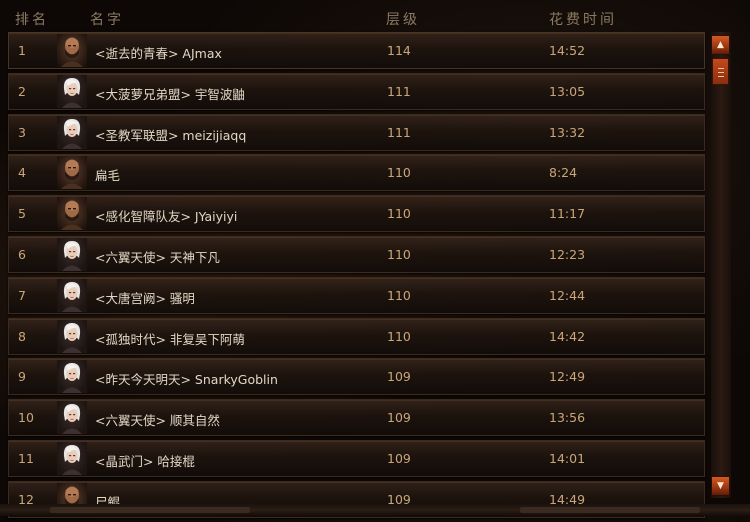  What do you see at coordinates (22, 214) in the screenshot?
I see `rank-value: 5` at bounding box center [22, 214].